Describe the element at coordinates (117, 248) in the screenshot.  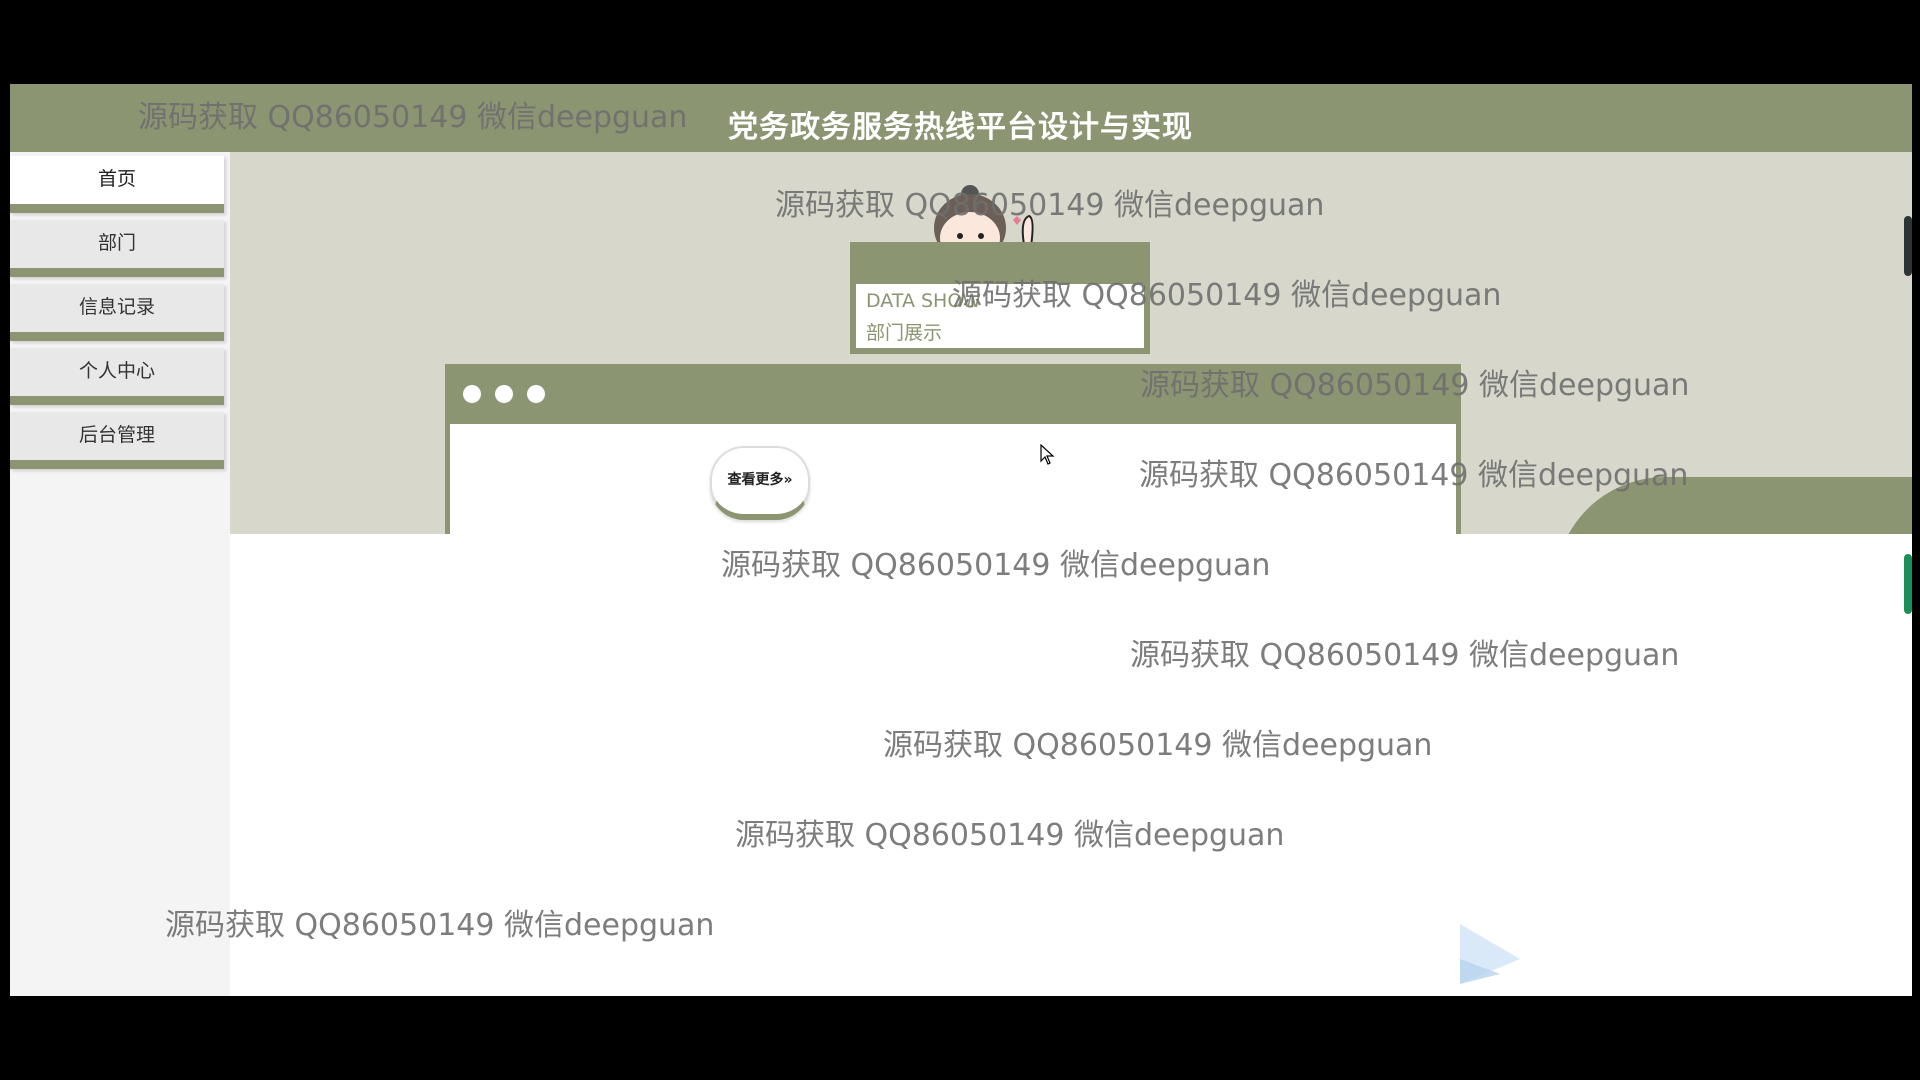
I see `sidebar-item-department: 部门` at that location.